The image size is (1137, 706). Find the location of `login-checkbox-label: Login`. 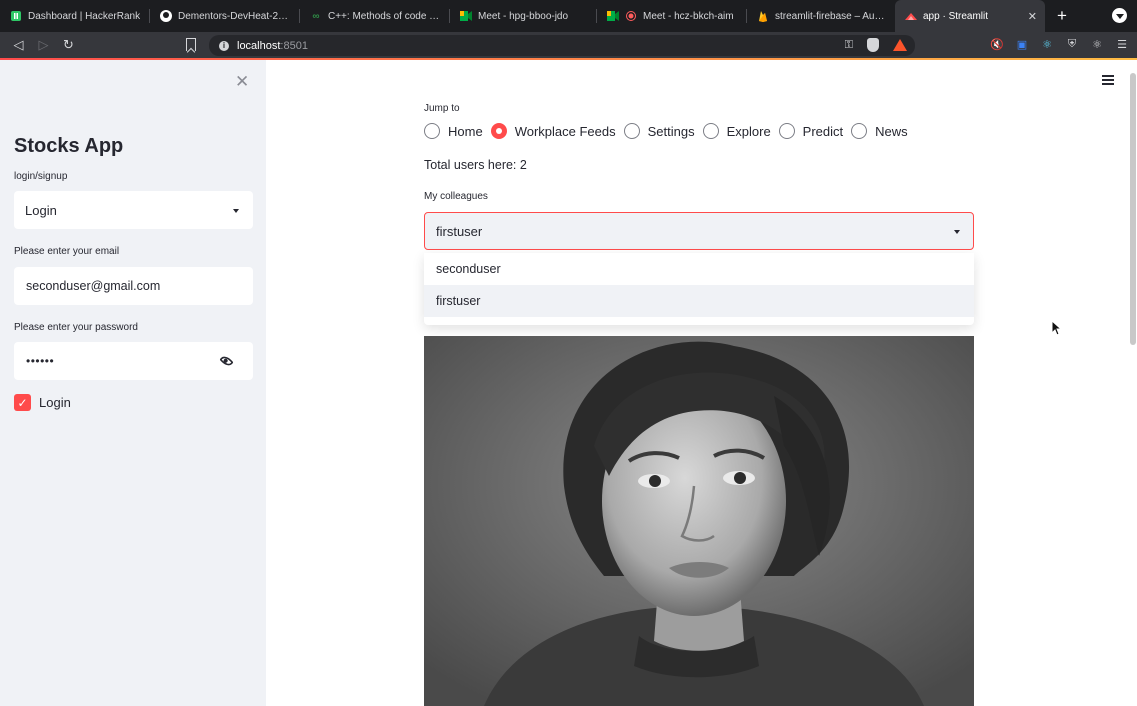

login-checkbox-label: Login is located at coordinates (55, 402).